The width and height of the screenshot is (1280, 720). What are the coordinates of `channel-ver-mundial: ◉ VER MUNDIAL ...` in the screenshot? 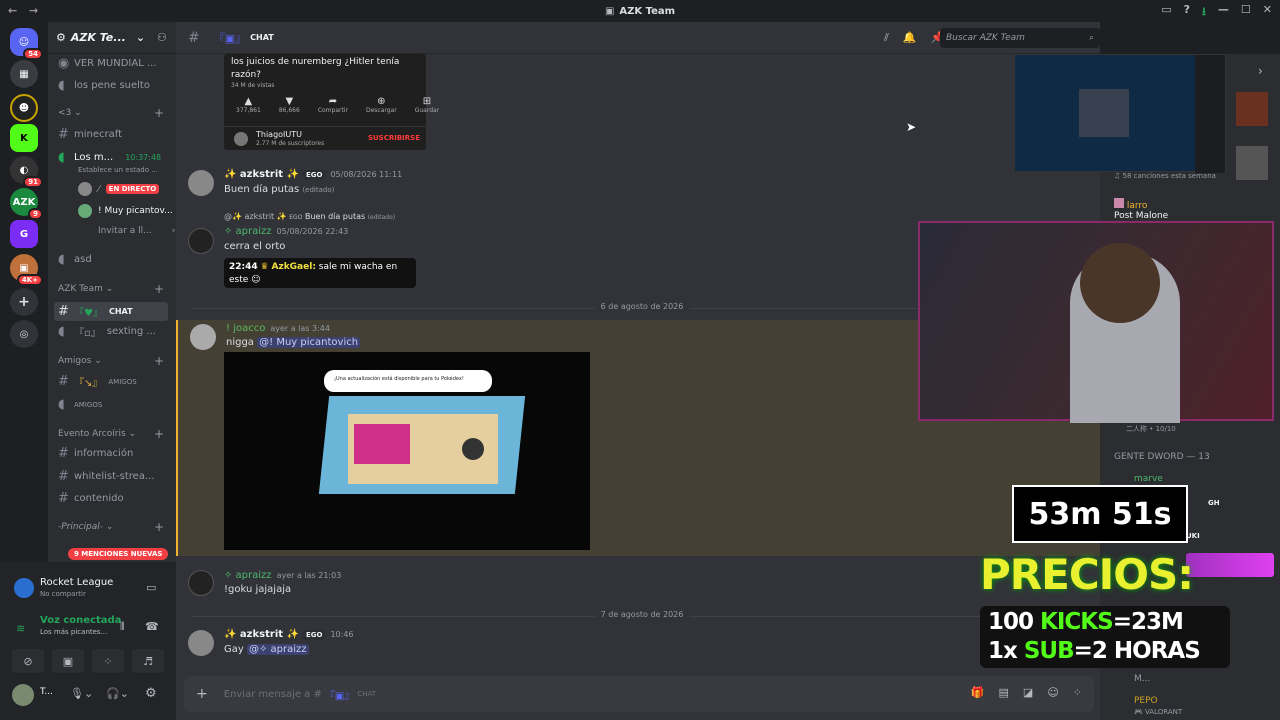 It's located at (107, 63).